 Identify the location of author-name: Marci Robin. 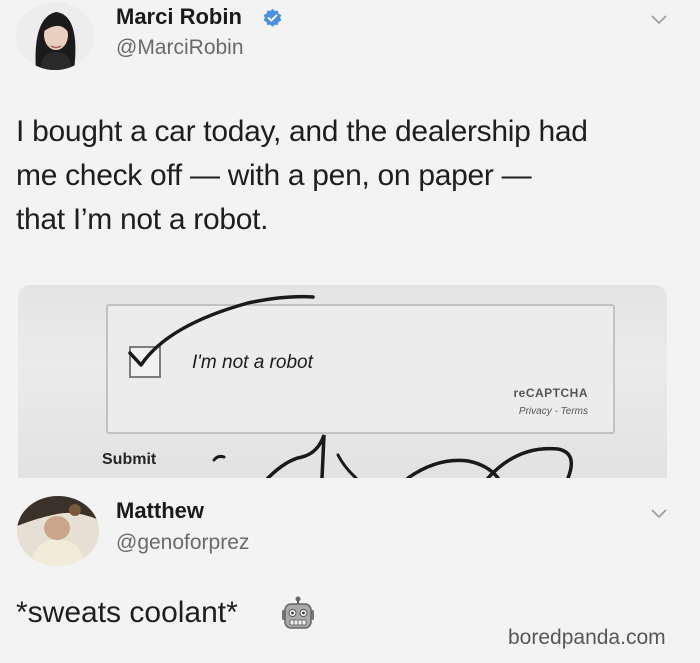
(179, 17).